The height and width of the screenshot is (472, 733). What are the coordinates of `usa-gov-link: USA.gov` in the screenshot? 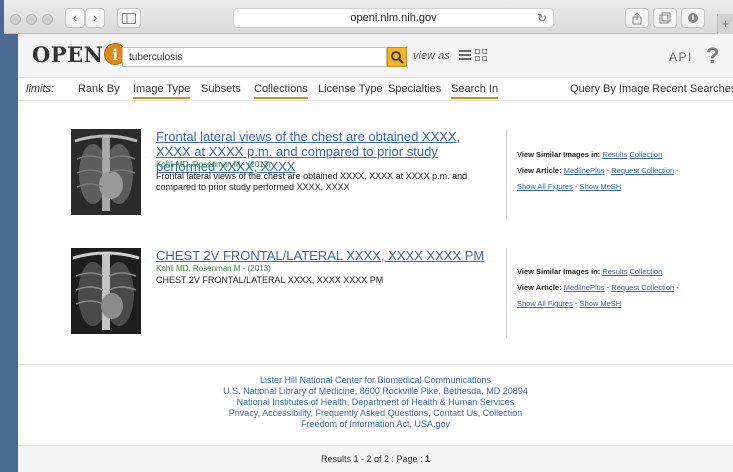 It's located at (433, 424).